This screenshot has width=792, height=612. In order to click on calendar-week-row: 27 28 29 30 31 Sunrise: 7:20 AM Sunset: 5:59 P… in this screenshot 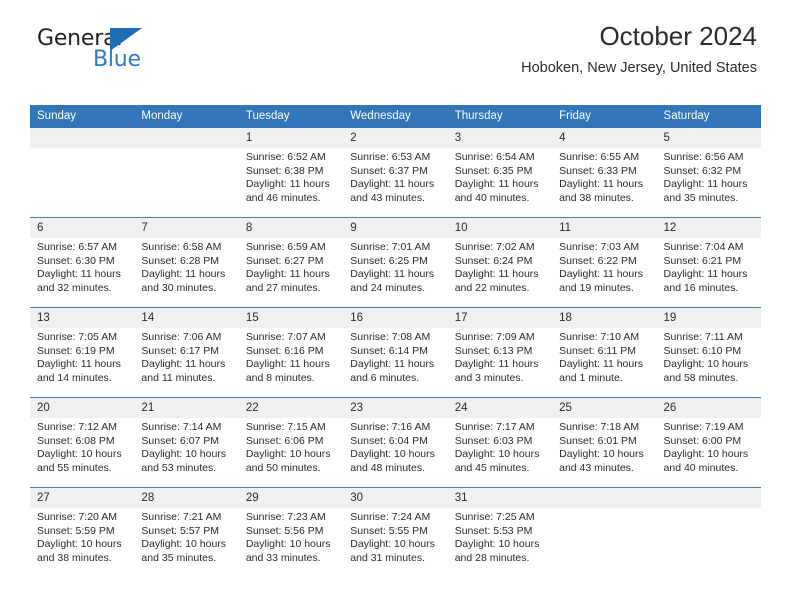, I will do `click(395, 532)`.